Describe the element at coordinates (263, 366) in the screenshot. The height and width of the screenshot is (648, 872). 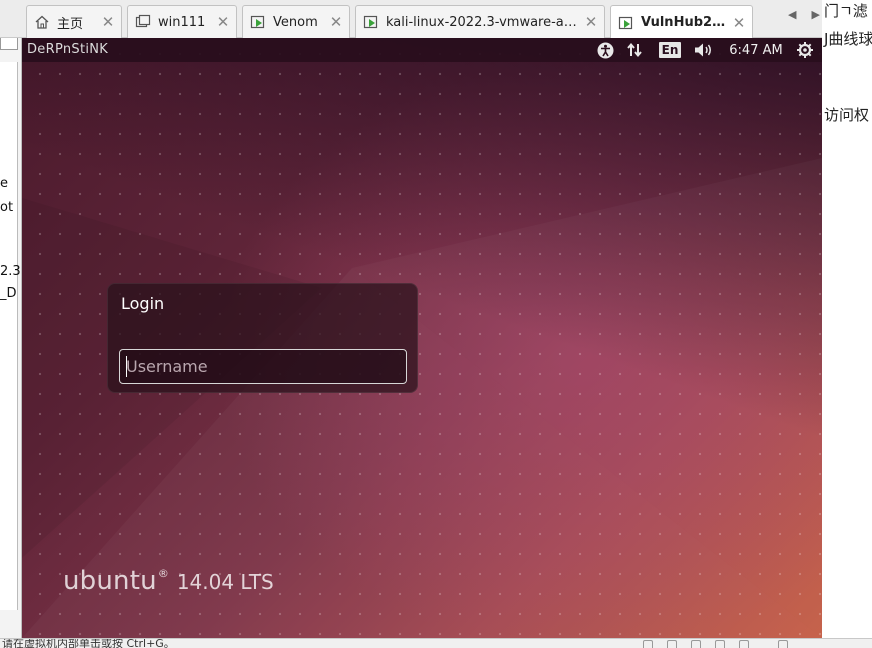
I see `username-field` at that location.